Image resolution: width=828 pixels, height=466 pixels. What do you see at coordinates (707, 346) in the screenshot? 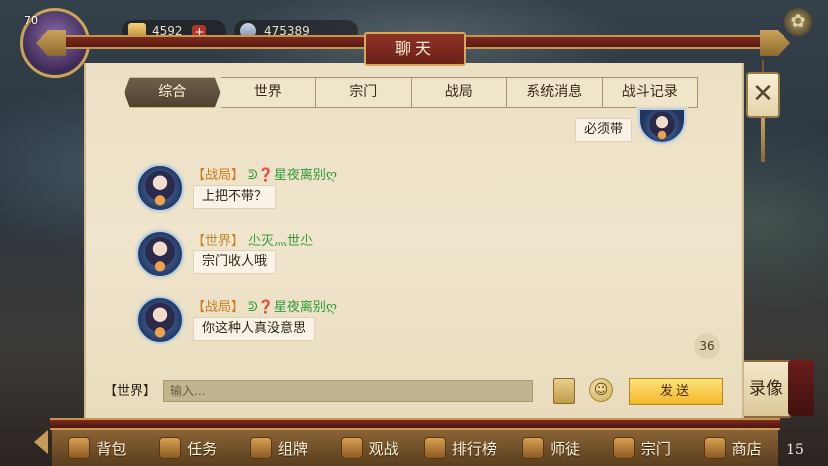
I see `unread-count-badge: 36` at bounding box center [707, 346].